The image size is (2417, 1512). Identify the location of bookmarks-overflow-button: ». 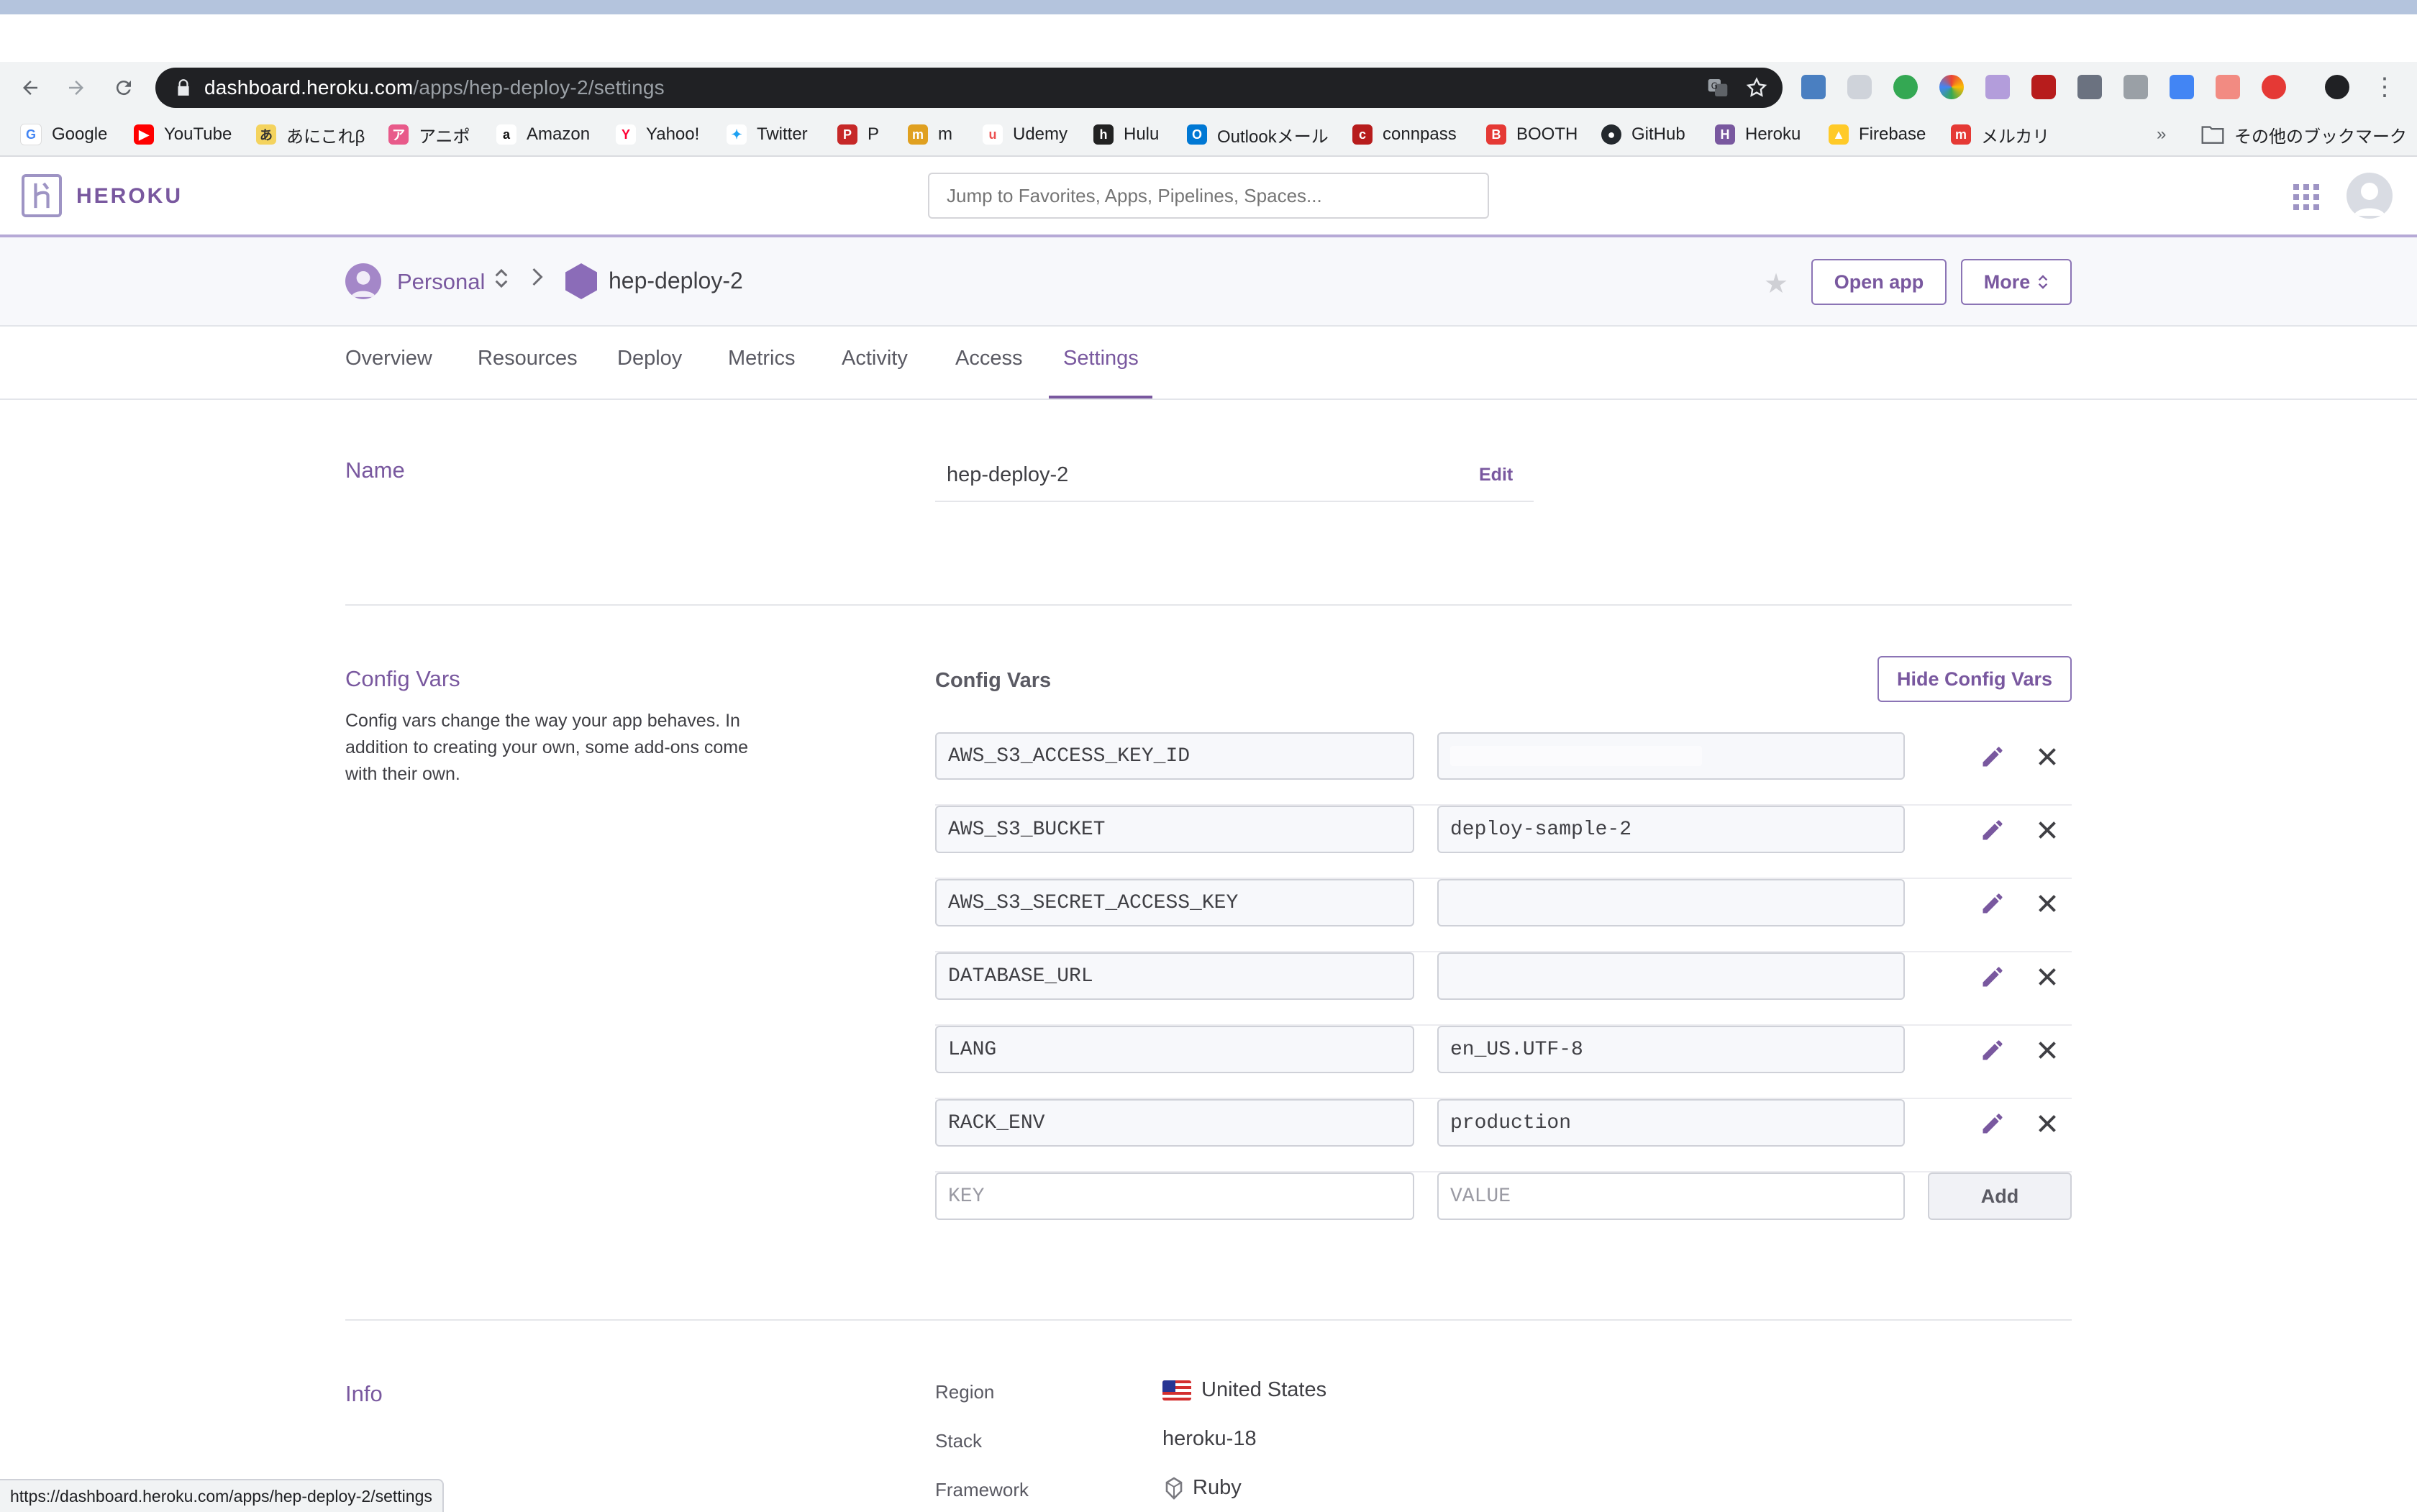
(2161, 134).